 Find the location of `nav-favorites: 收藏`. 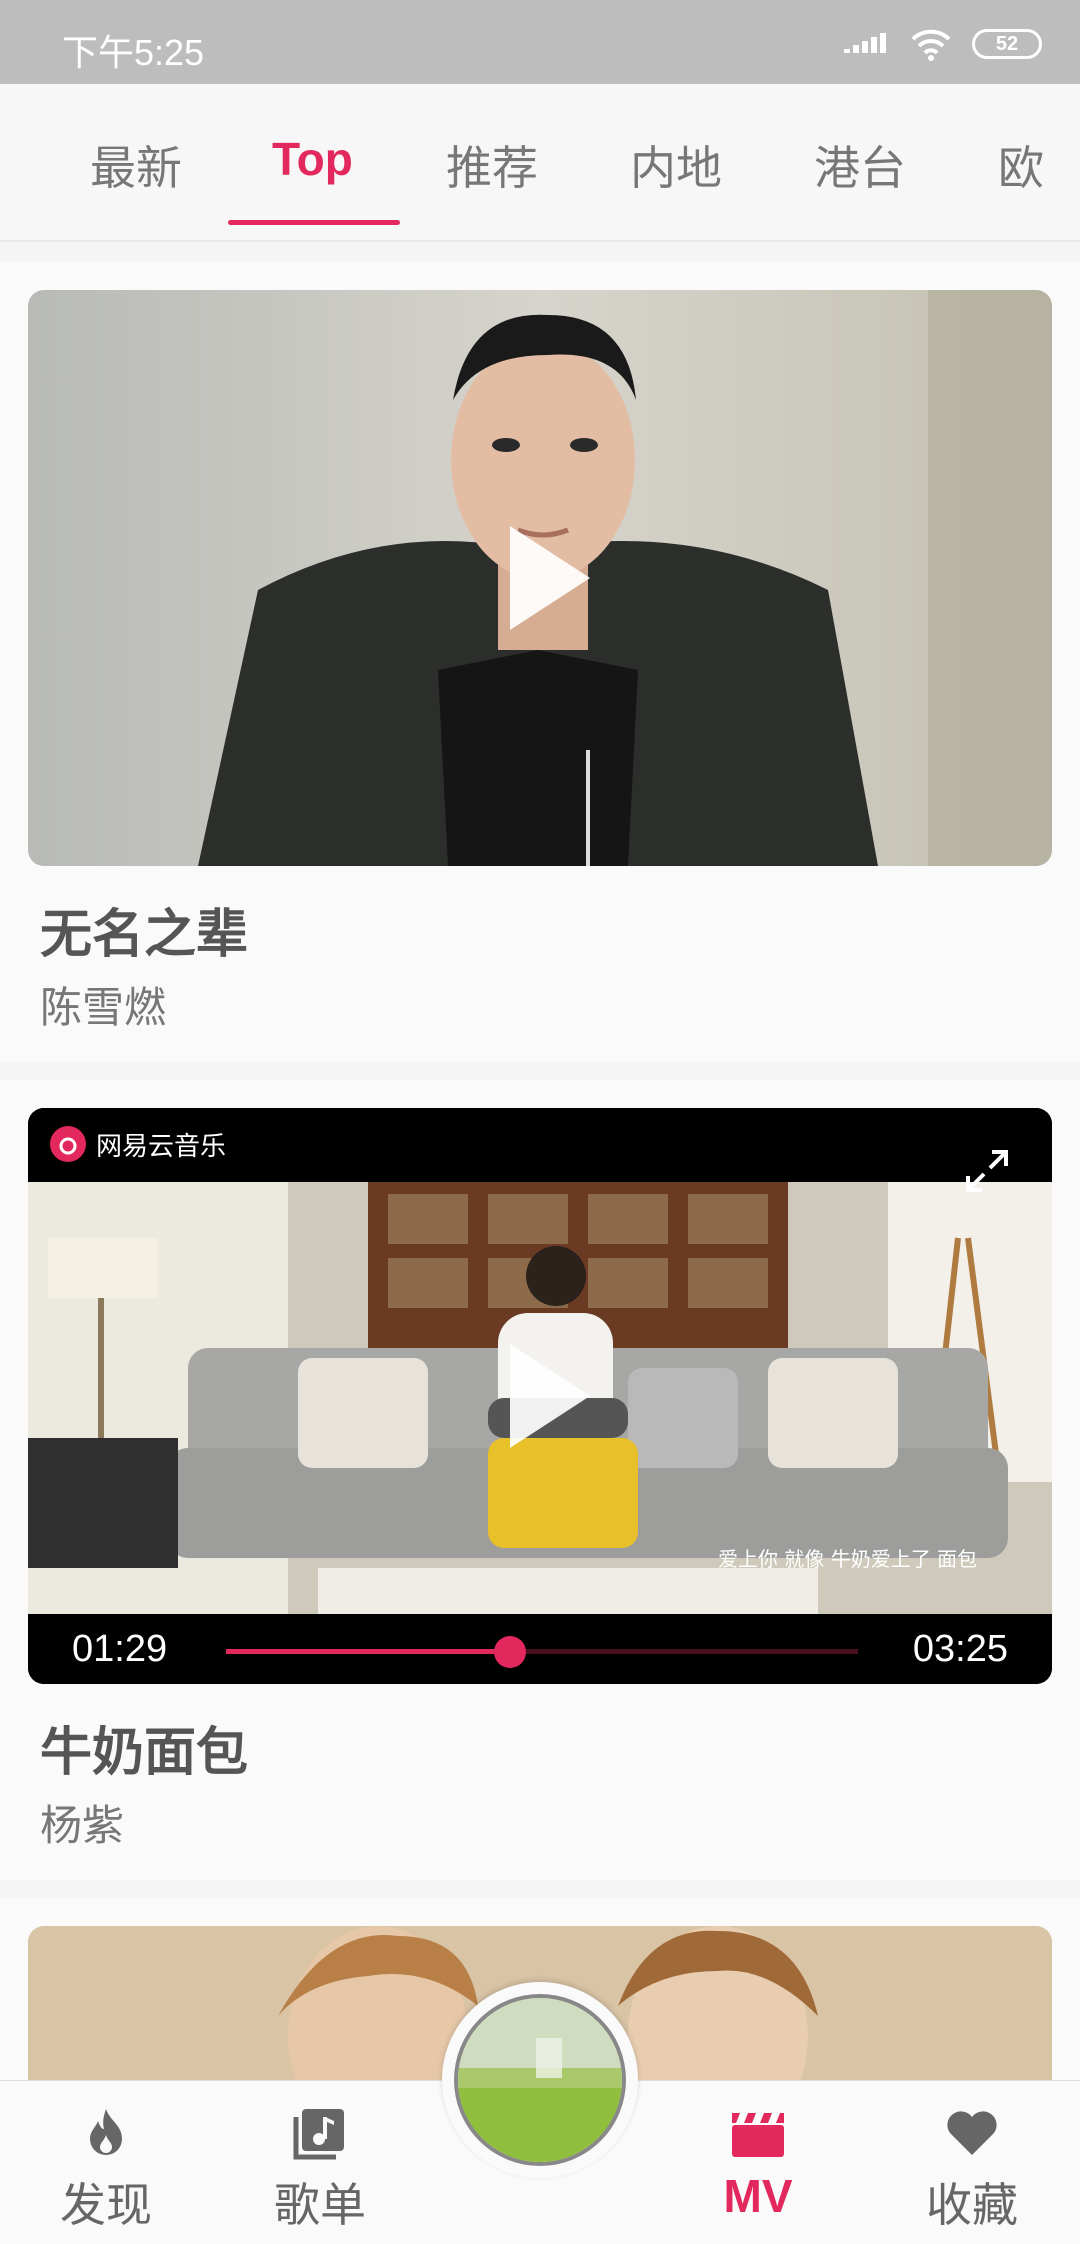

nav-favorites: 收藏 is located at coordinates (972, 2162).